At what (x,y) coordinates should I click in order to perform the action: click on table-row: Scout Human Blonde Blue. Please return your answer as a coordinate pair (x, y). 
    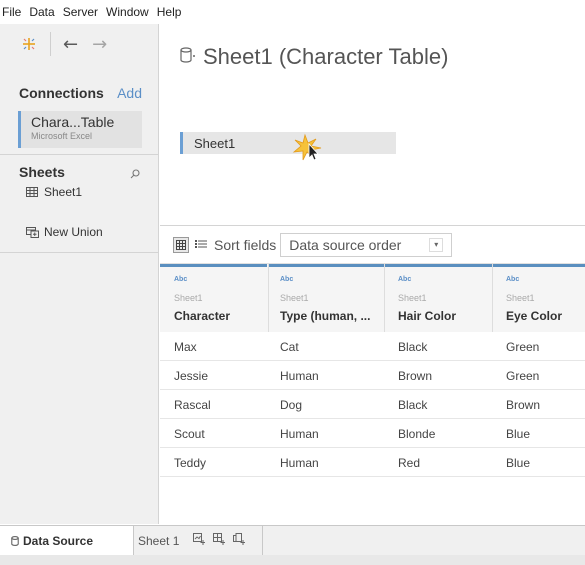
    Looking at the image, I should click on (372, 433).